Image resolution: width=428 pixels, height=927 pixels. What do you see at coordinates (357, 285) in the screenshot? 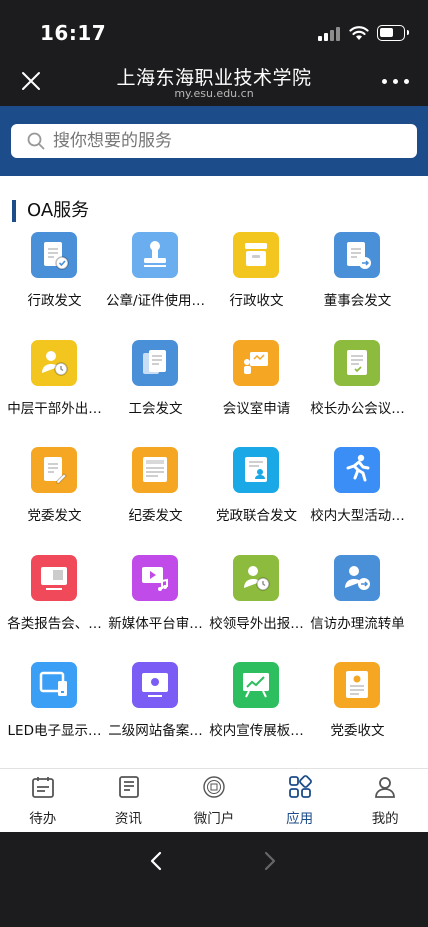
I see `app-tile: 董事会发文` at bounding box center [357, 285].